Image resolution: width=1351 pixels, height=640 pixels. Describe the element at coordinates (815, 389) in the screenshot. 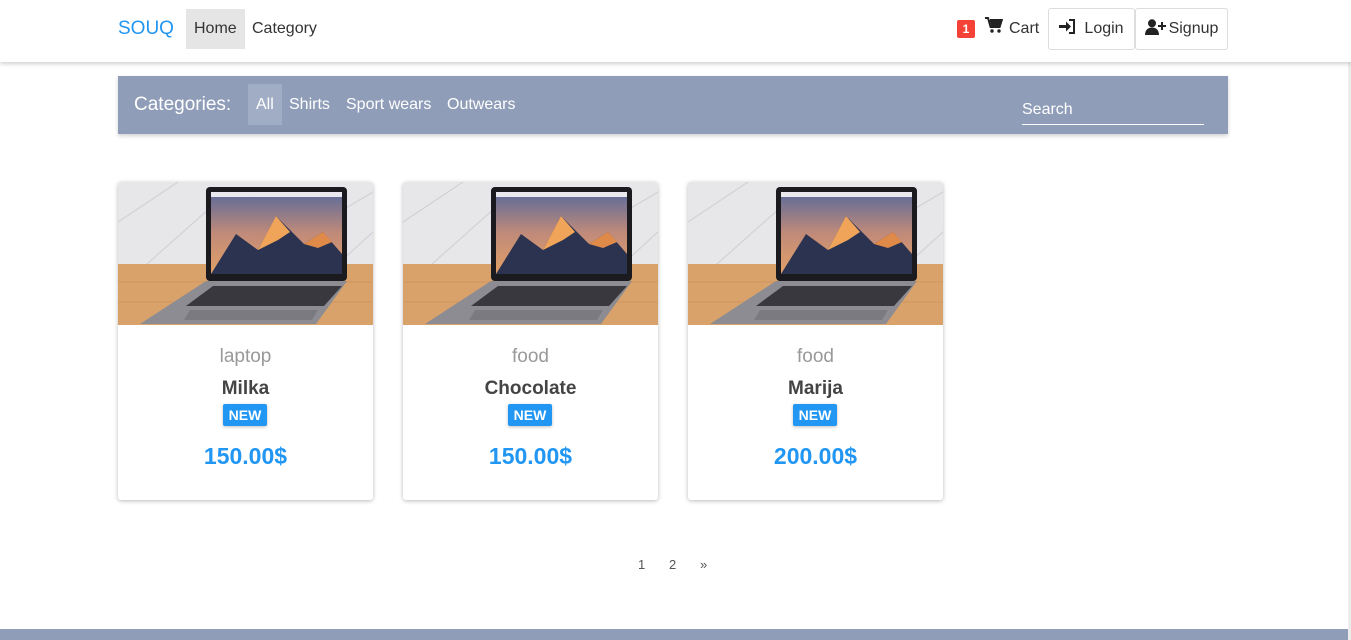

I see `product-name: Marija` at that location.